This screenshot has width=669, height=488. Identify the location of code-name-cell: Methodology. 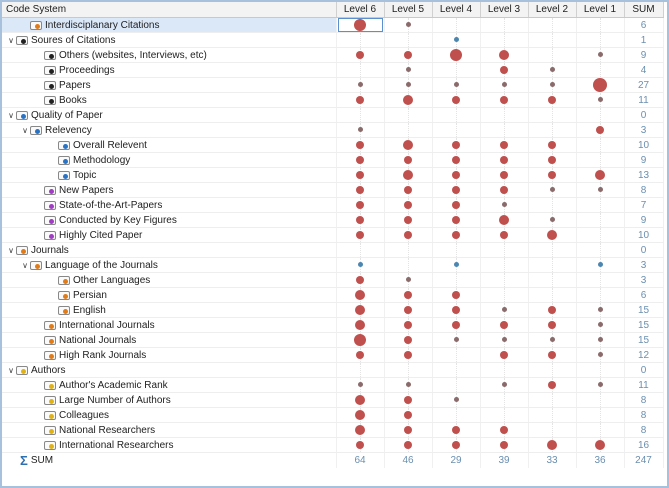
(169, 160).